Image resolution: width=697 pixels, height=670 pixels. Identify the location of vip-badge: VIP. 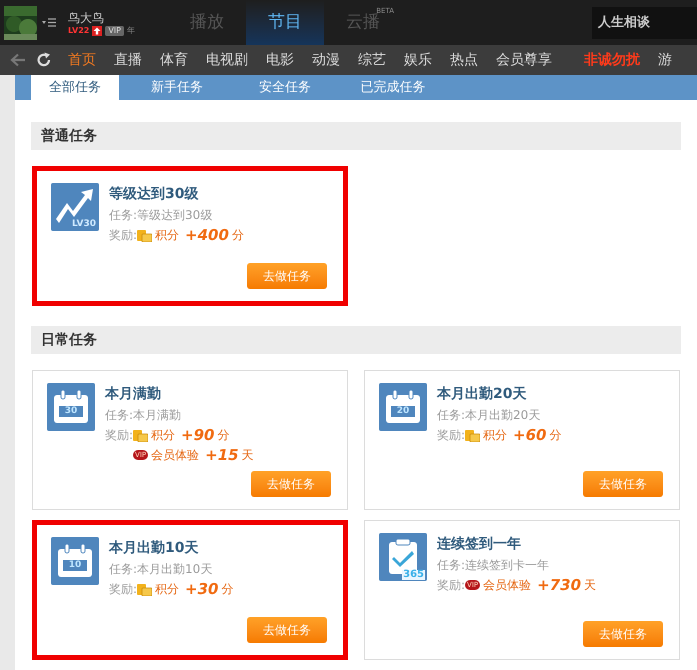
(114, 31).